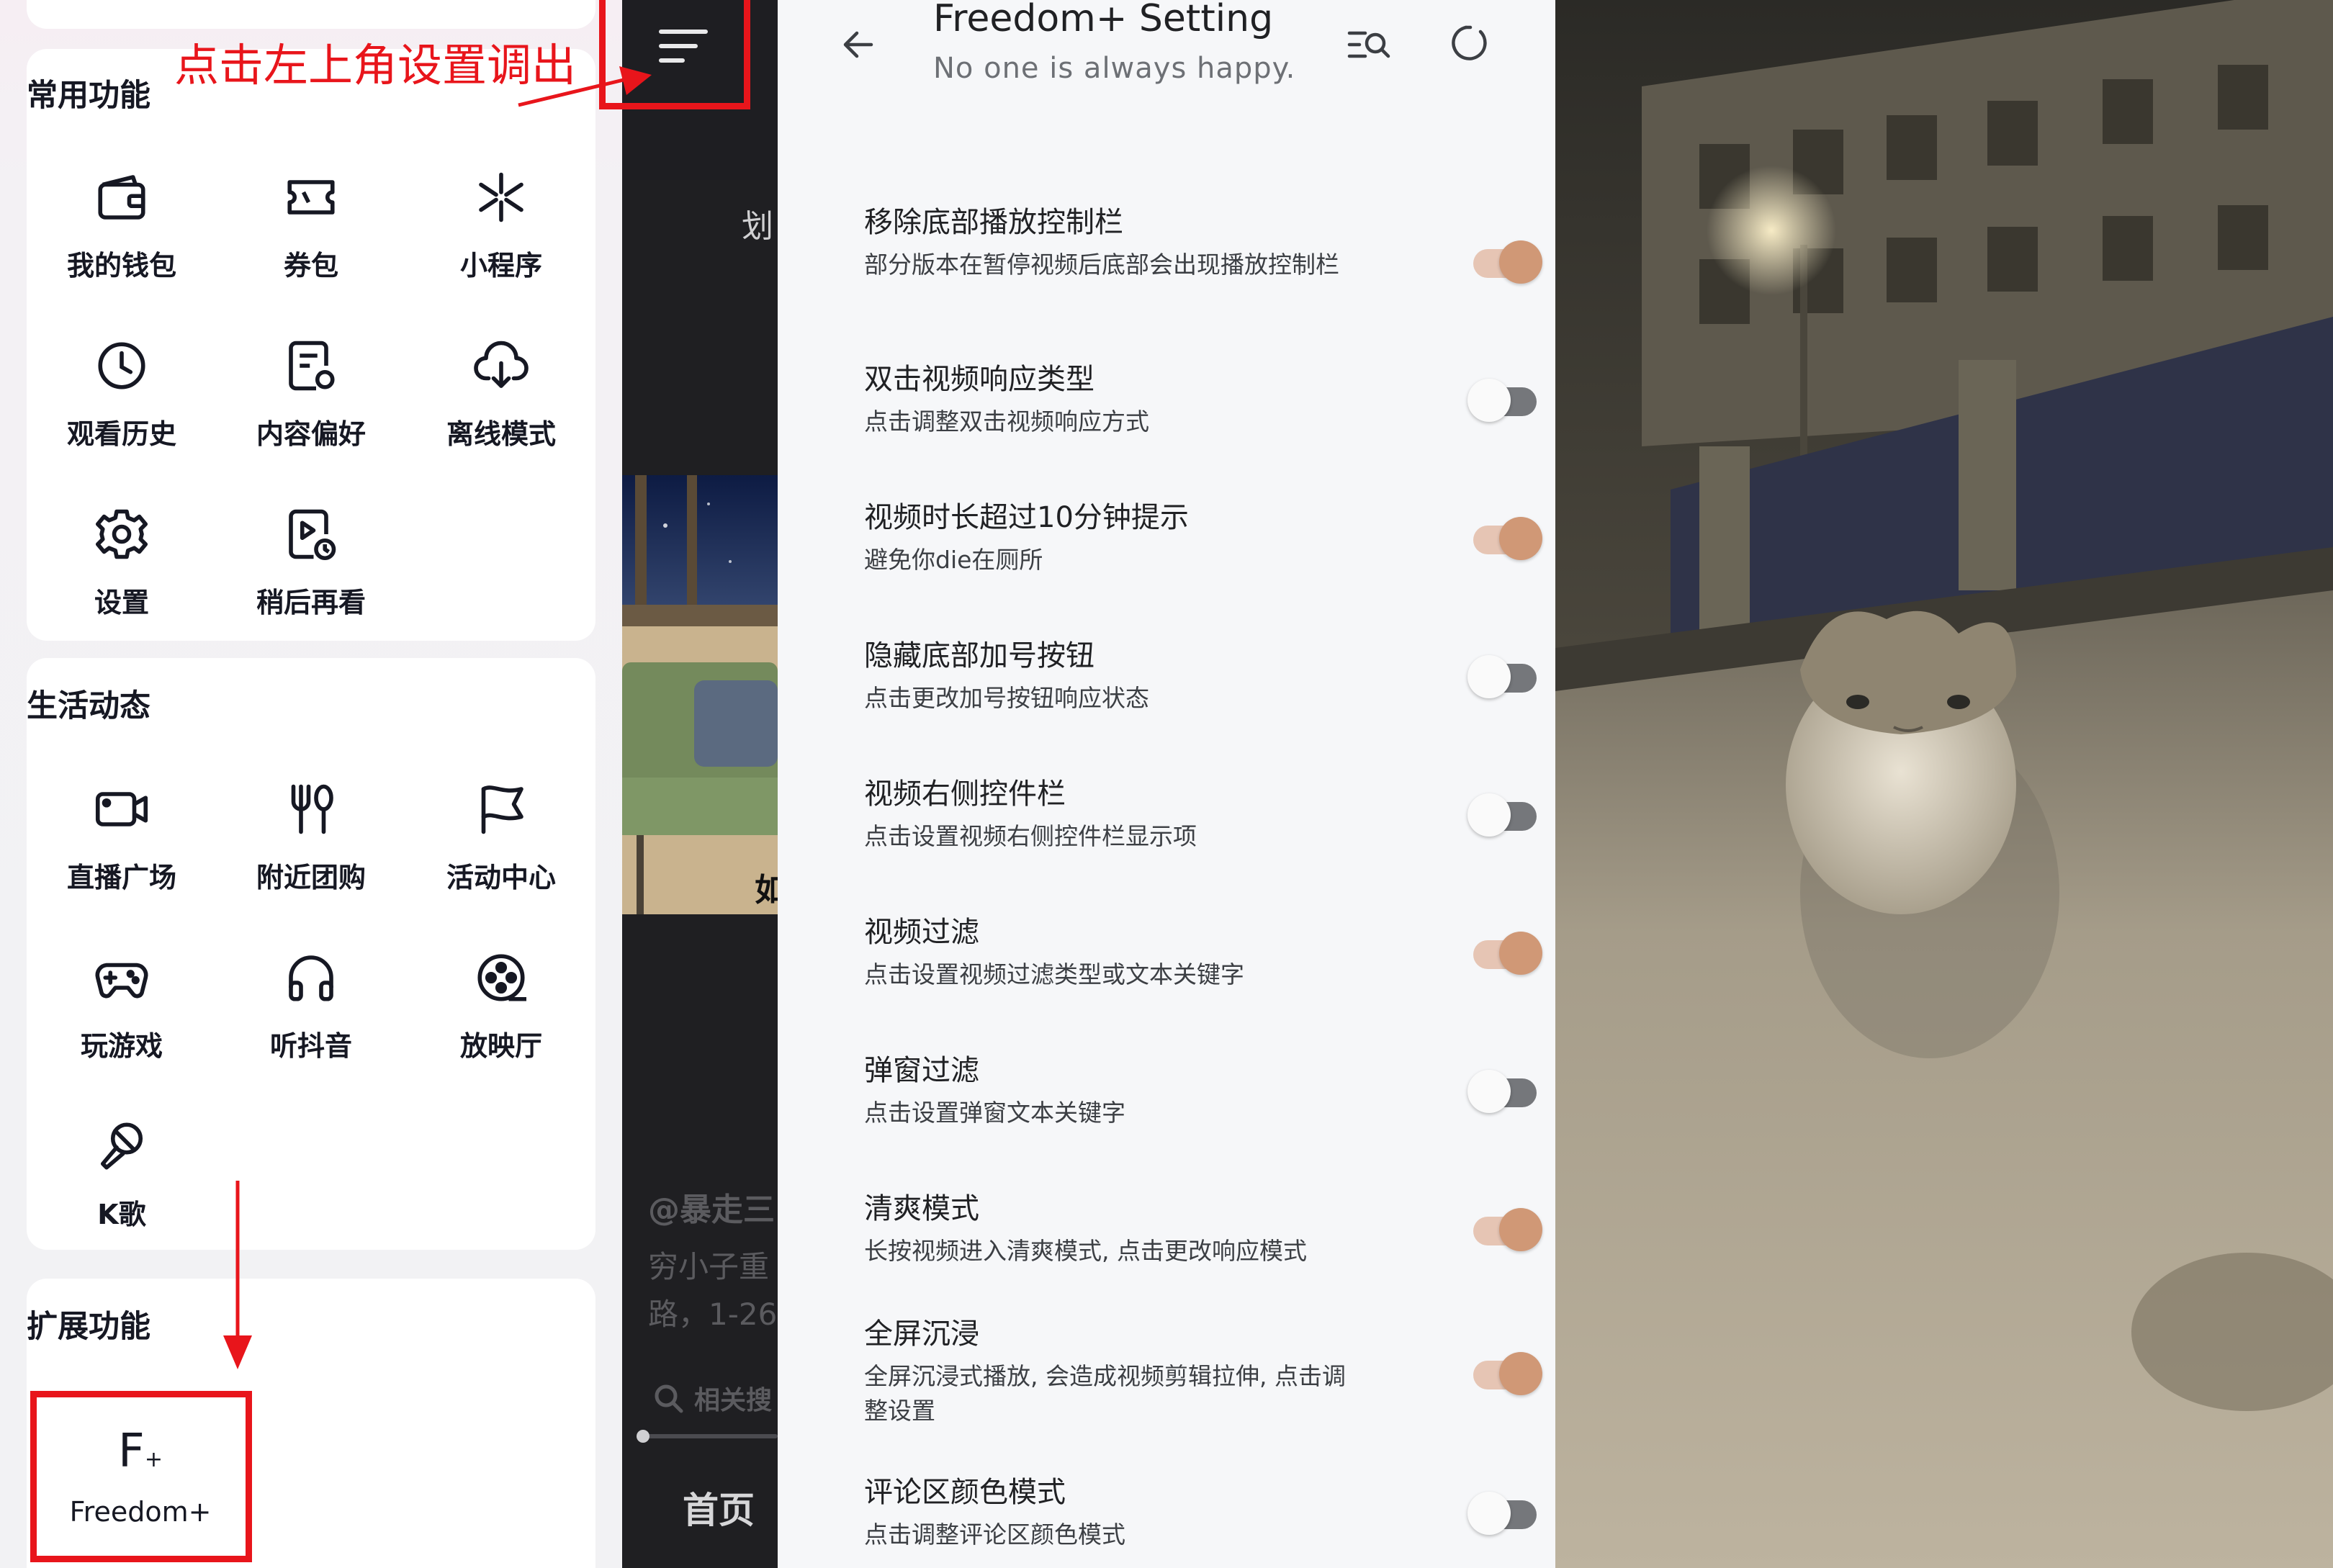 This screenshot has height=1568, width=2333. What do you see at coordinates (501, 228) in the screenshot?
I see `menu-item-mini-program: 小程序` at bounding box center [501, 228].